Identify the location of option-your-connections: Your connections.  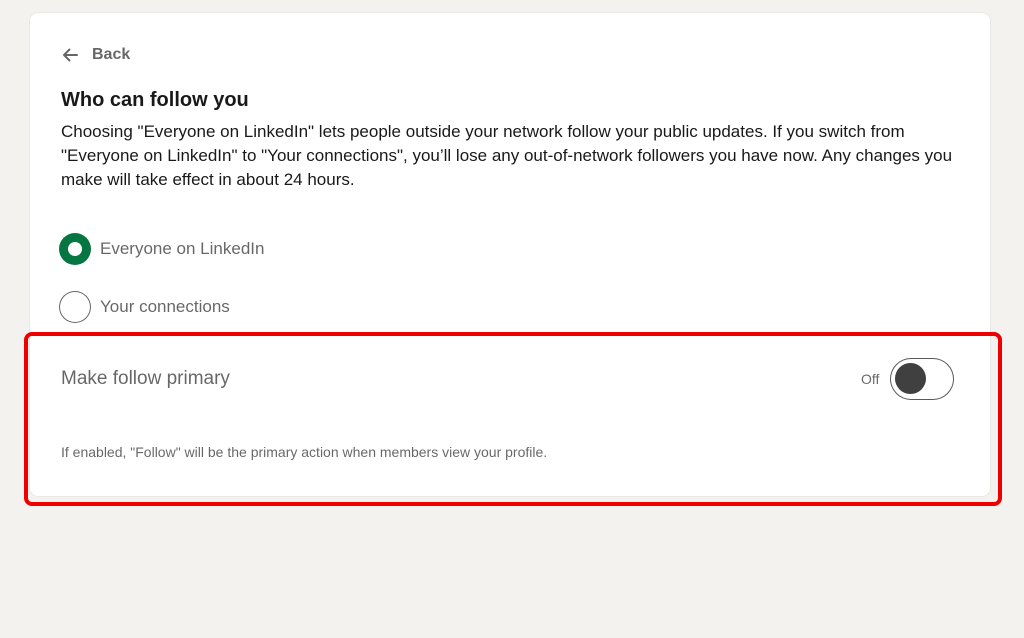
(144, 307).